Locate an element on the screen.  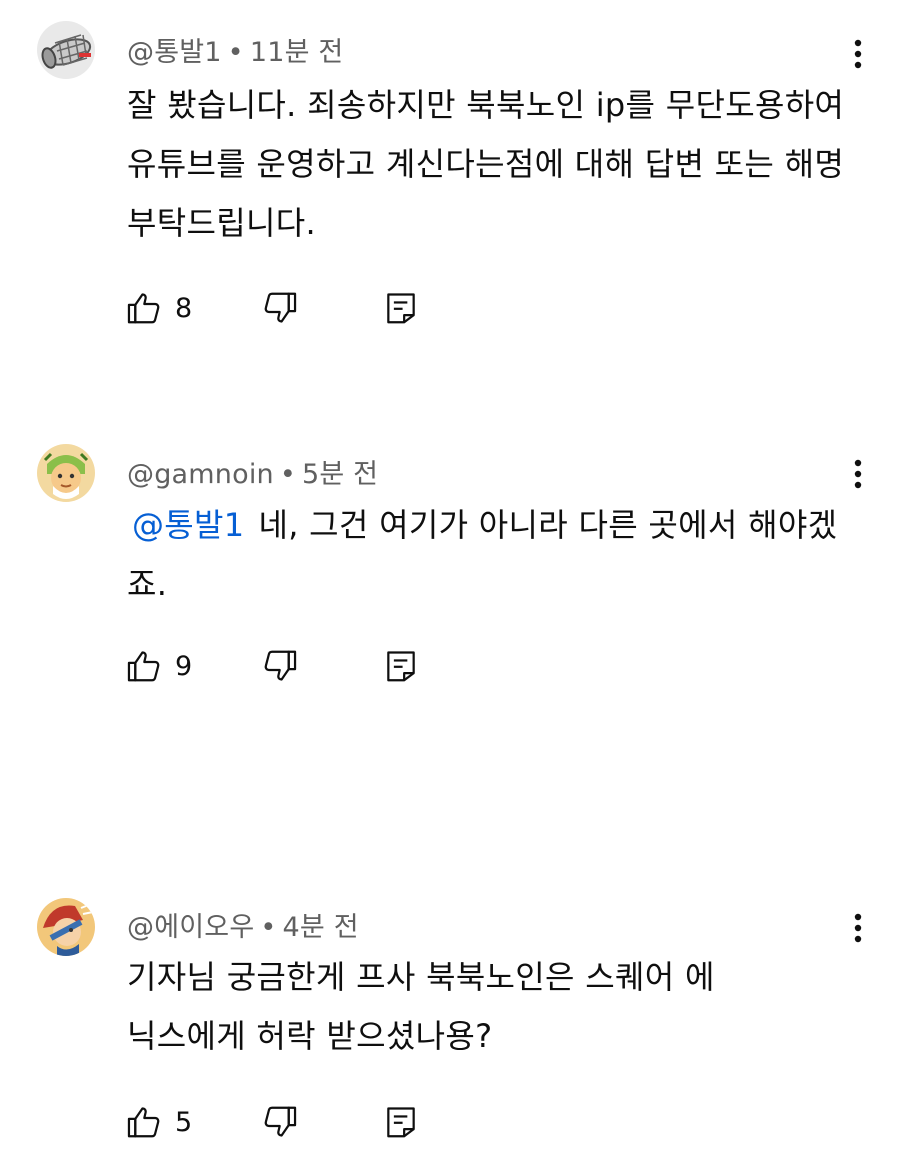
like-button: 9 is located at coordinates (158, 666).